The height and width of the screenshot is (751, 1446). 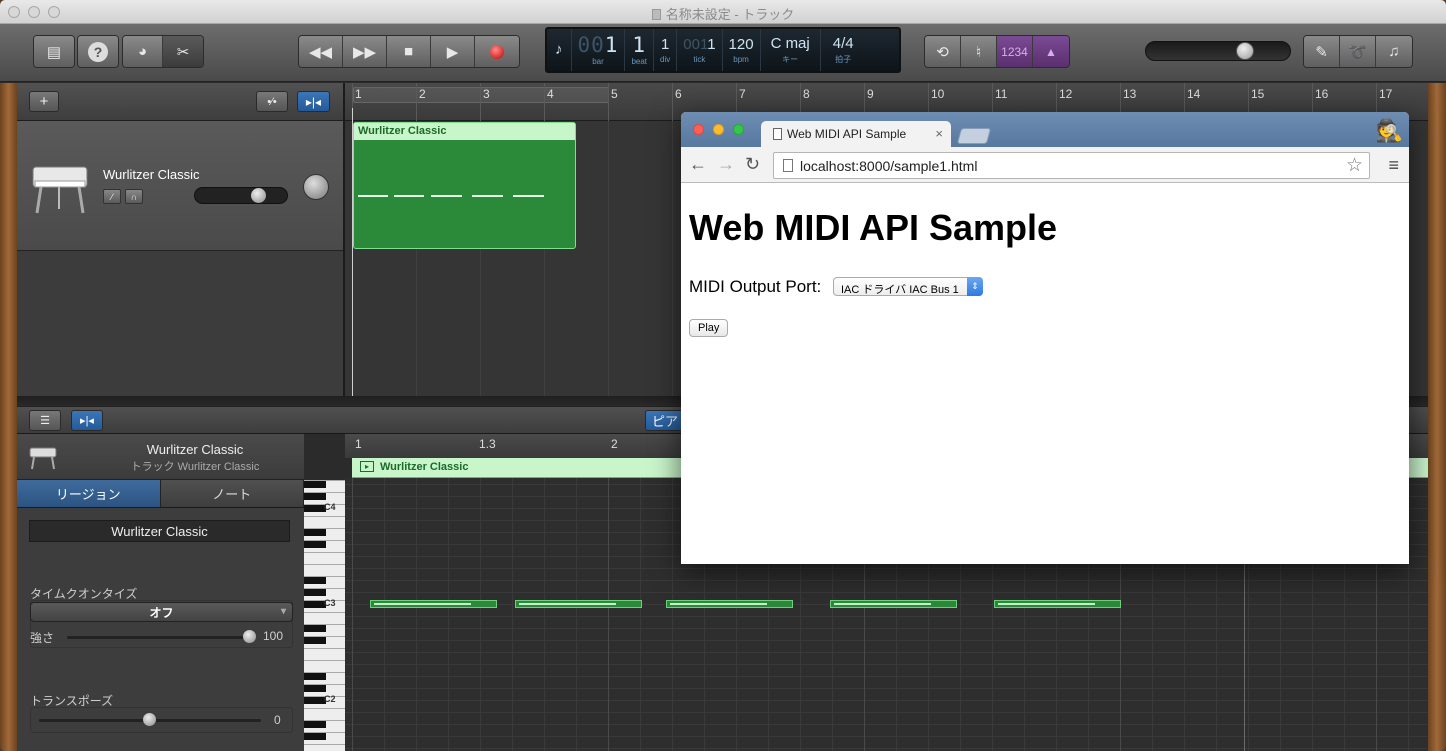 I want to click on region-name-field: Wurlitzer Classic, so click(x=159, y=531).